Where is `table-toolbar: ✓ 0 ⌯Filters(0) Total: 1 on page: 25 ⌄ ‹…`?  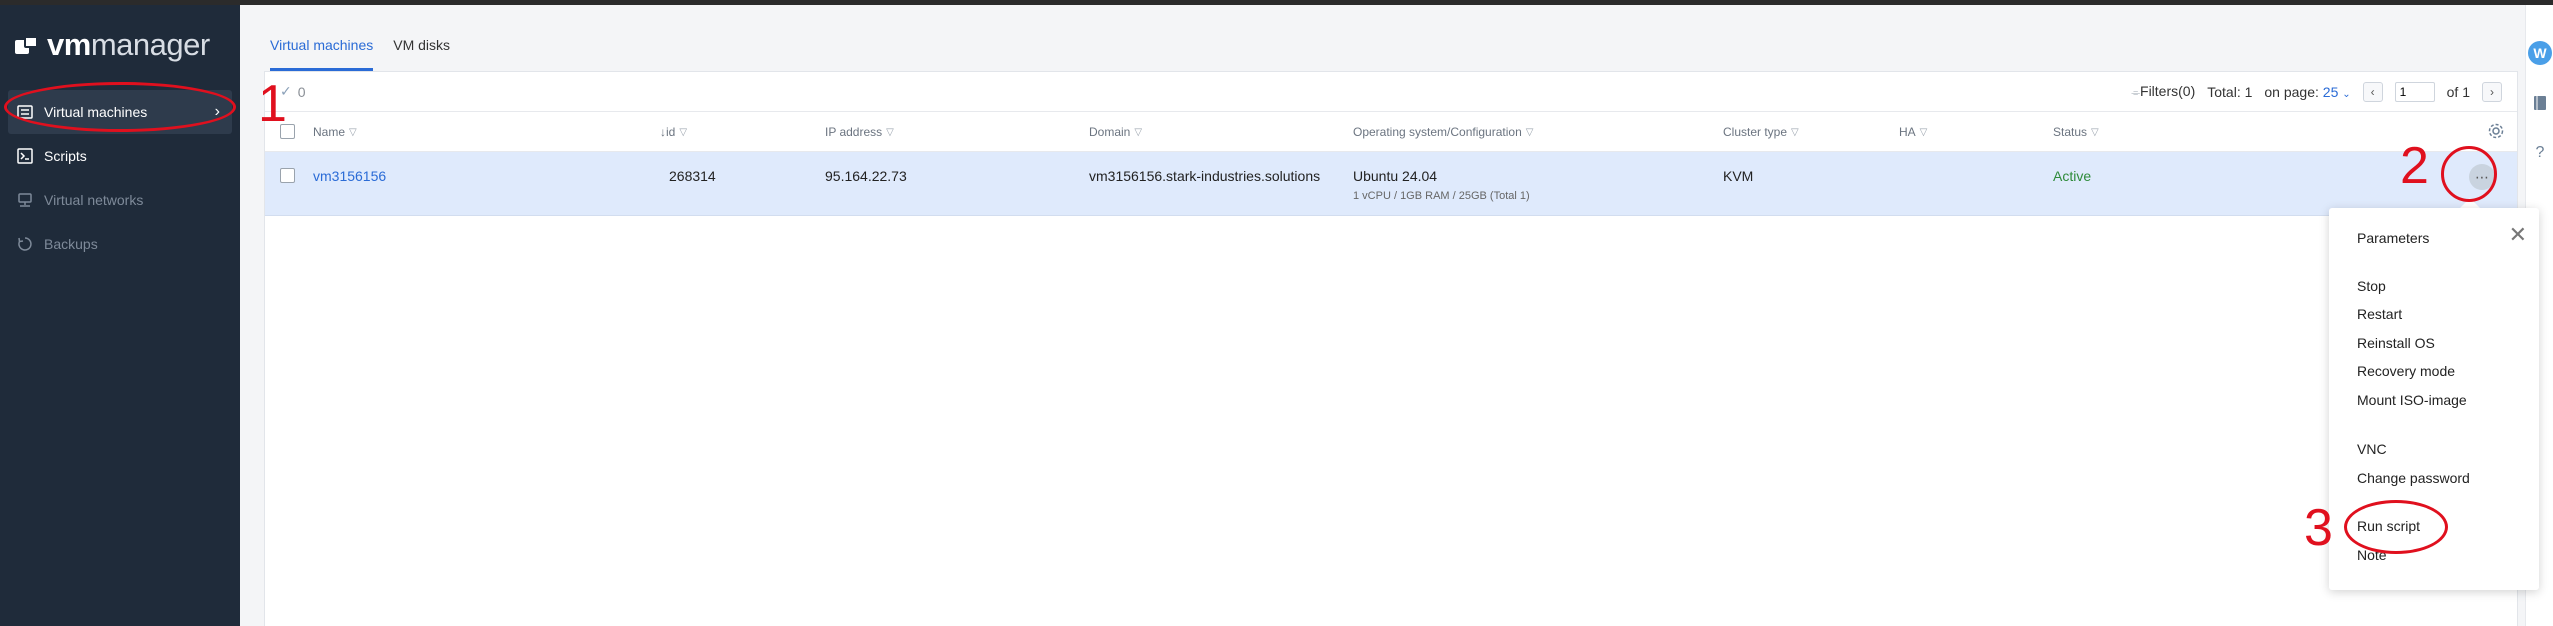 table-toolbar: ✓ 0 ⌯Filters(0) Total: 1 on page: 25 ⌄ ‹… is located at coordinates (1391, 92).